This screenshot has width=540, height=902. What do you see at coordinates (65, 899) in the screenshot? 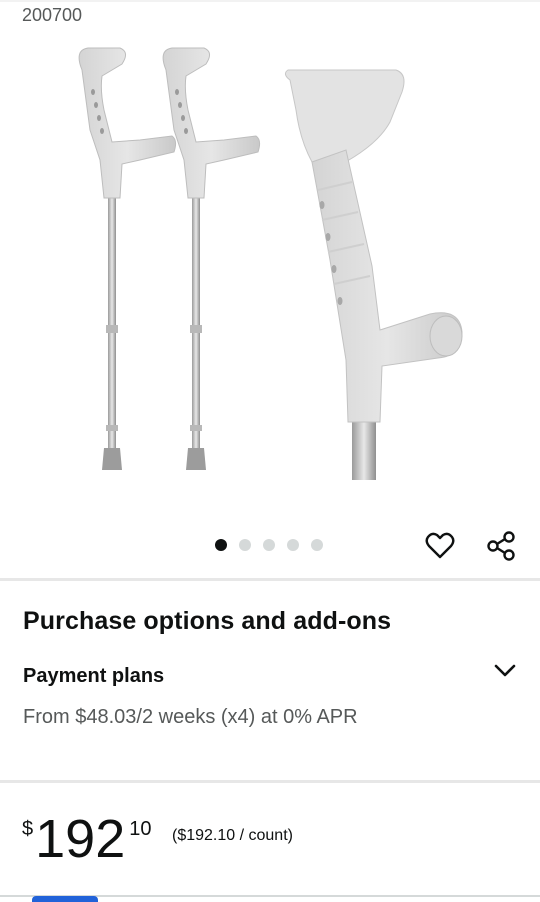
I see `bottom-action-tab` at bounding box center [65, 899].